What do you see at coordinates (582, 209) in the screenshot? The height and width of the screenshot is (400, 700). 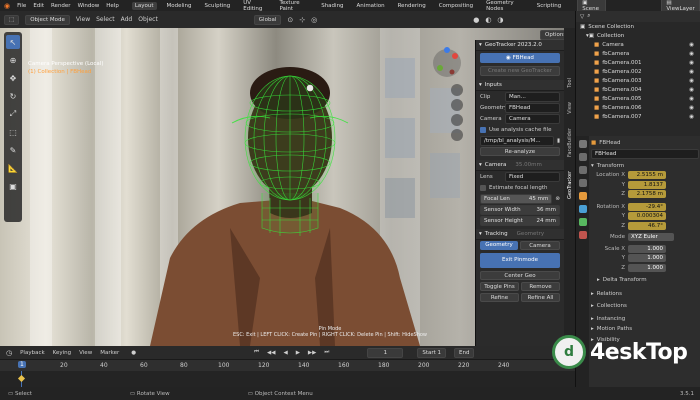 I see `modifier-props-icon` at bounding box center [582, 209].